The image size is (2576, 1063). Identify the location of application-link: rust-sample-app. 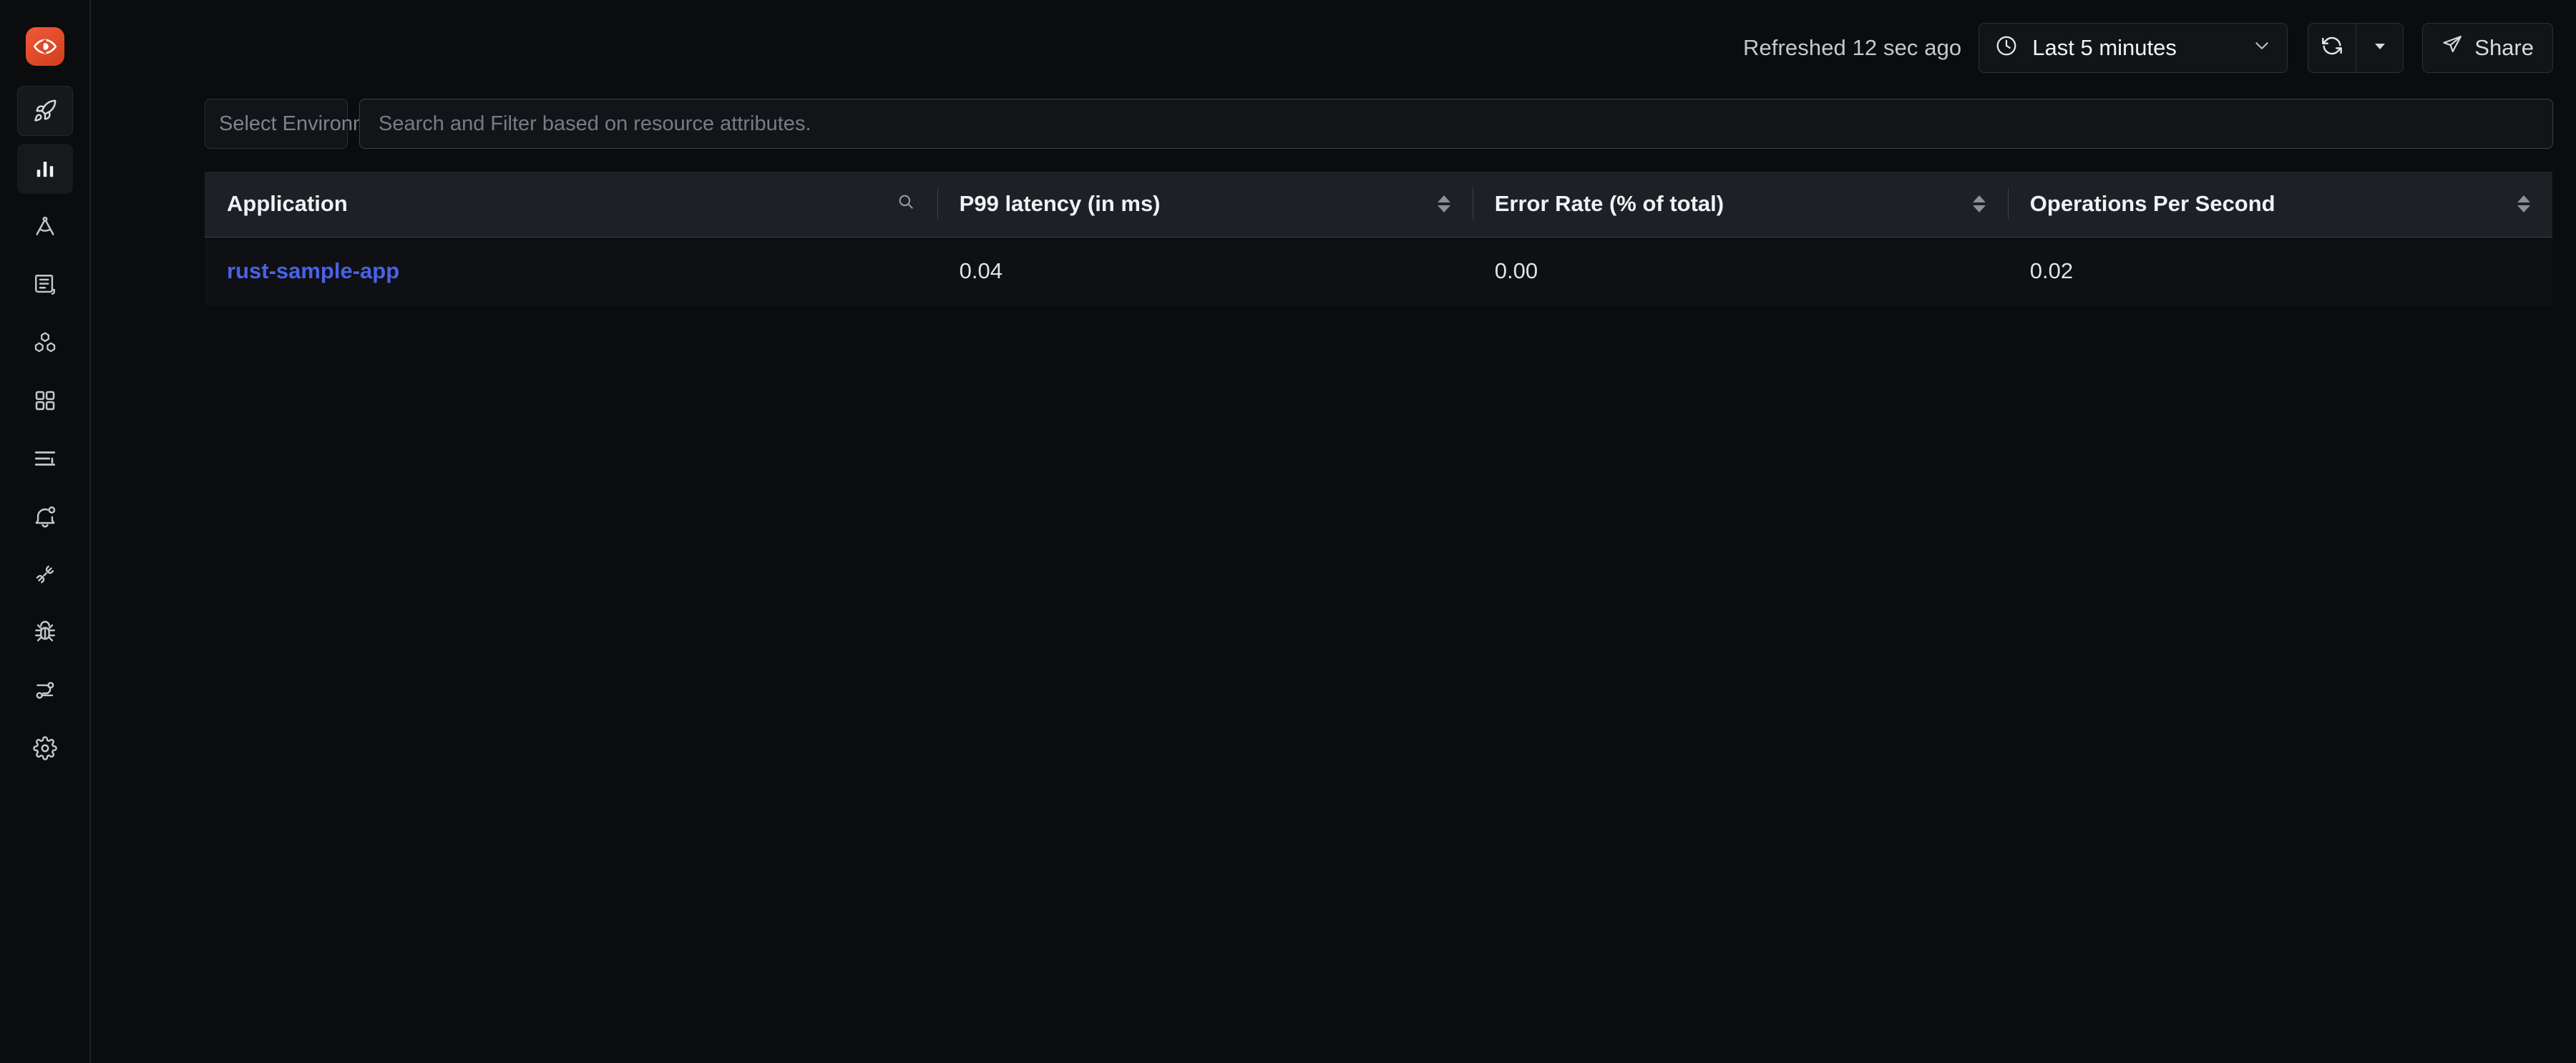
(313, 270).